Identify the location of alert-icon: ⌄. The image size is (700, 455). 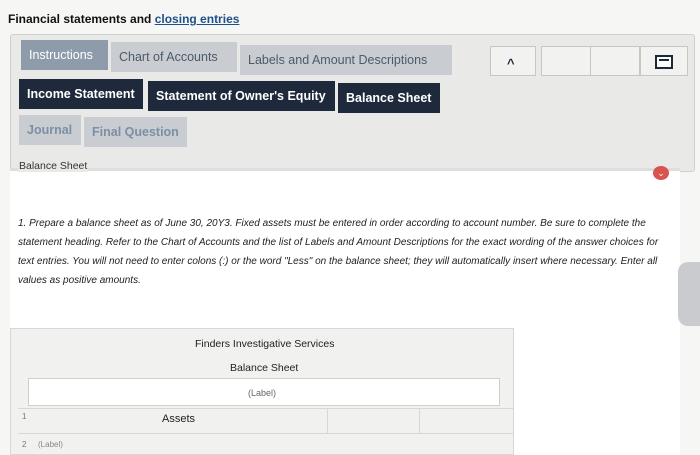
(661, 173).